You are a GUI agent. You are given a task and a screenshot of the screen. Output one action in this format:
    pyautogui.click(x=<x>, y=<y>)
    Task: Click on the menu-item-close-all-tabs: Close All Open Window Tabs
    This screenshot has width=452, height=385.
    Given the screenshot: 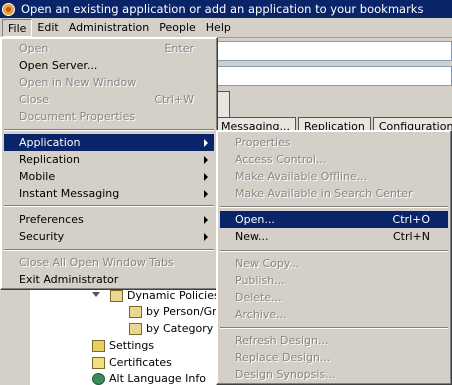 What is the action you would take?
    pyautogui.click(x=109, y=262)
    